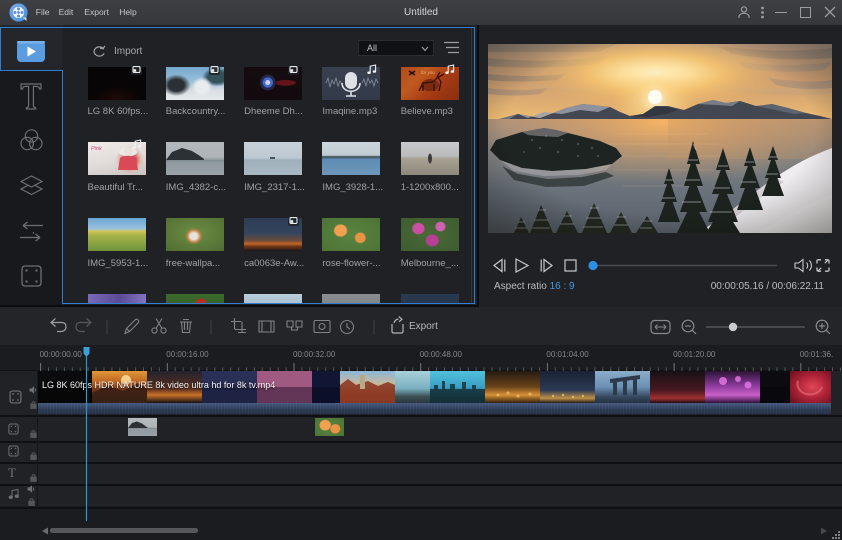 This screenshot has width=842, height=540. What do you see at coordinates (428, 72) in the screenshot?
I see `svg-text: for you` at bounding box center [428, 72].